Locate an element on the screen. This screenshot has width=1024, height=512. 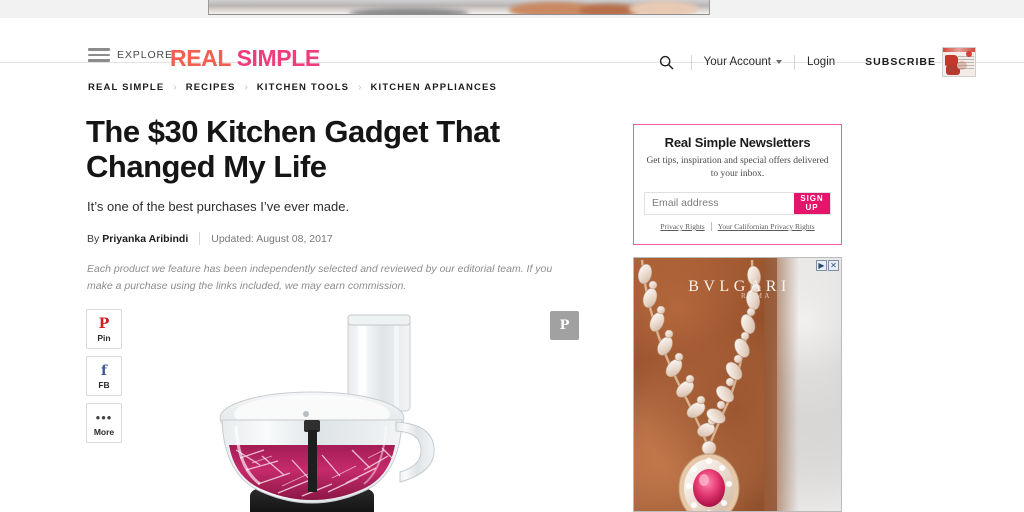
site-logo: REAL SIMPLE is located at coordinates (245, 58).